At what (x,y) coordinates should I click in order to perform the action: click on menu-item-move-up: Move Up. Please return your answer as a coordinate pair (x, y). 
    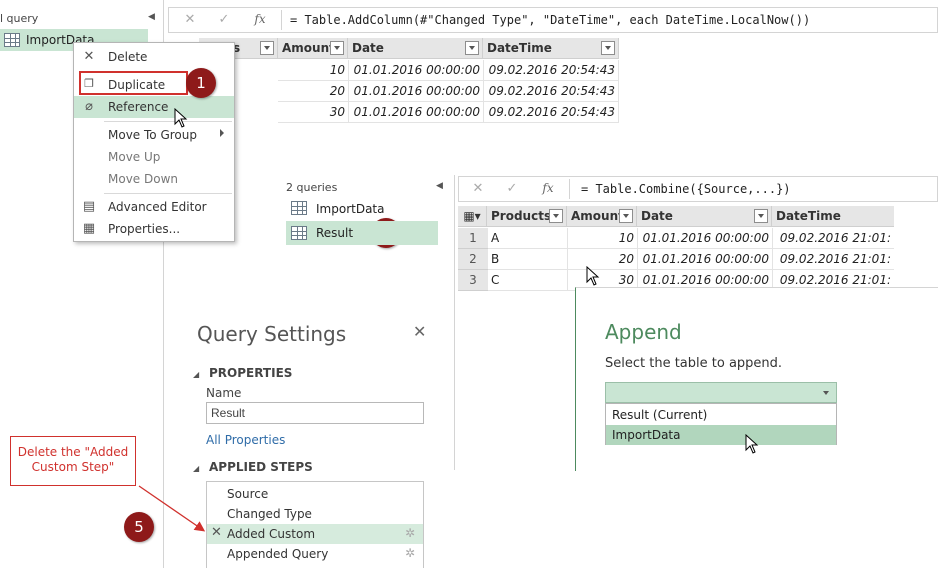
    Looking at the image, I should click on (154, 157).